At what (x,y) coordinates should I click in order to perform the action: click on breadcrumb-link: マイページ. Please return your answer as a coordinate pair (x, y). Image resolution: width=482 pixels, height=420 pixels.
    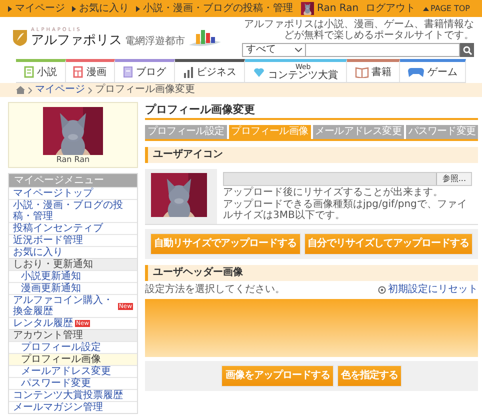
    Looking at the image, I should click on (60, 90).